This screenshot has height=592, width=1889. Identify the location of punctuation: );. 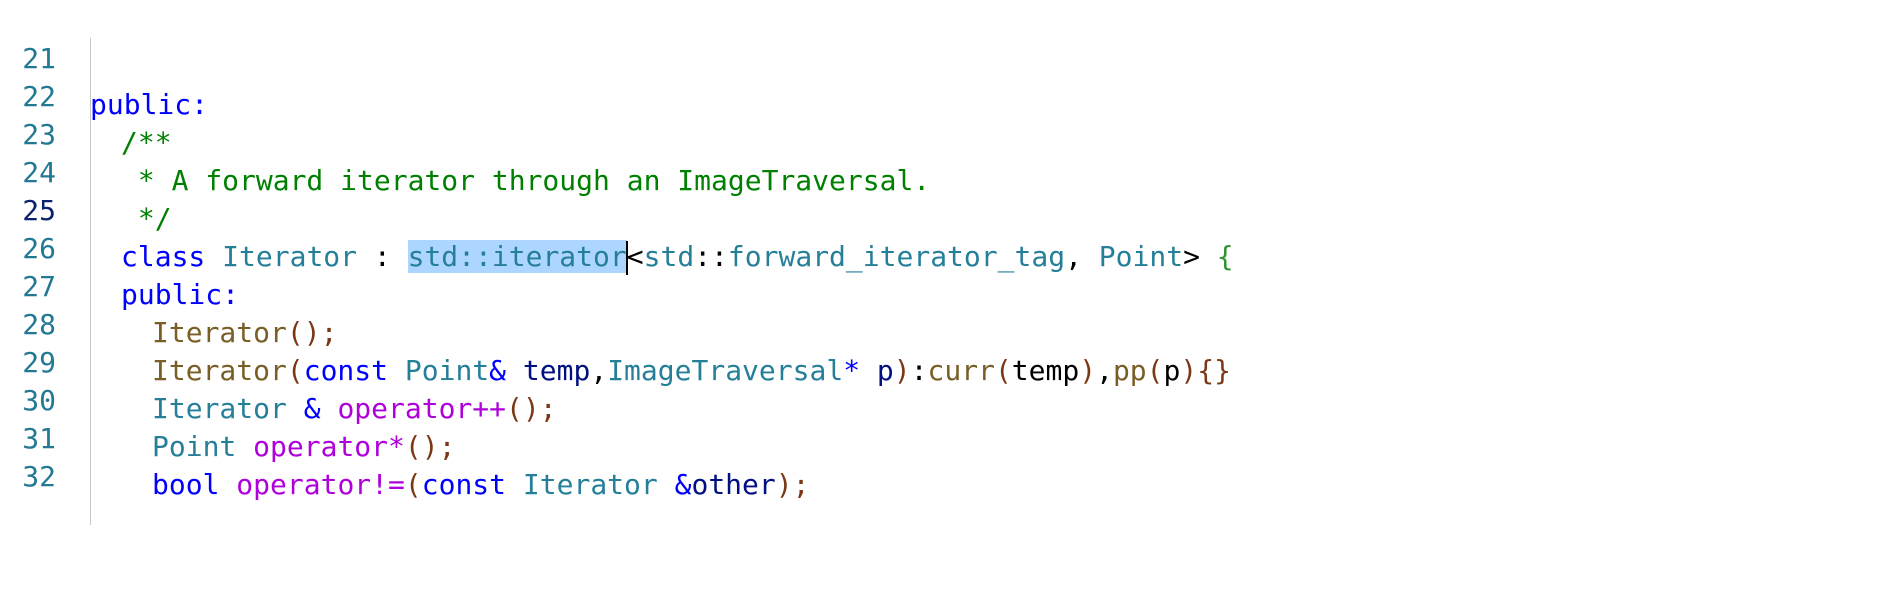
(792, 484).